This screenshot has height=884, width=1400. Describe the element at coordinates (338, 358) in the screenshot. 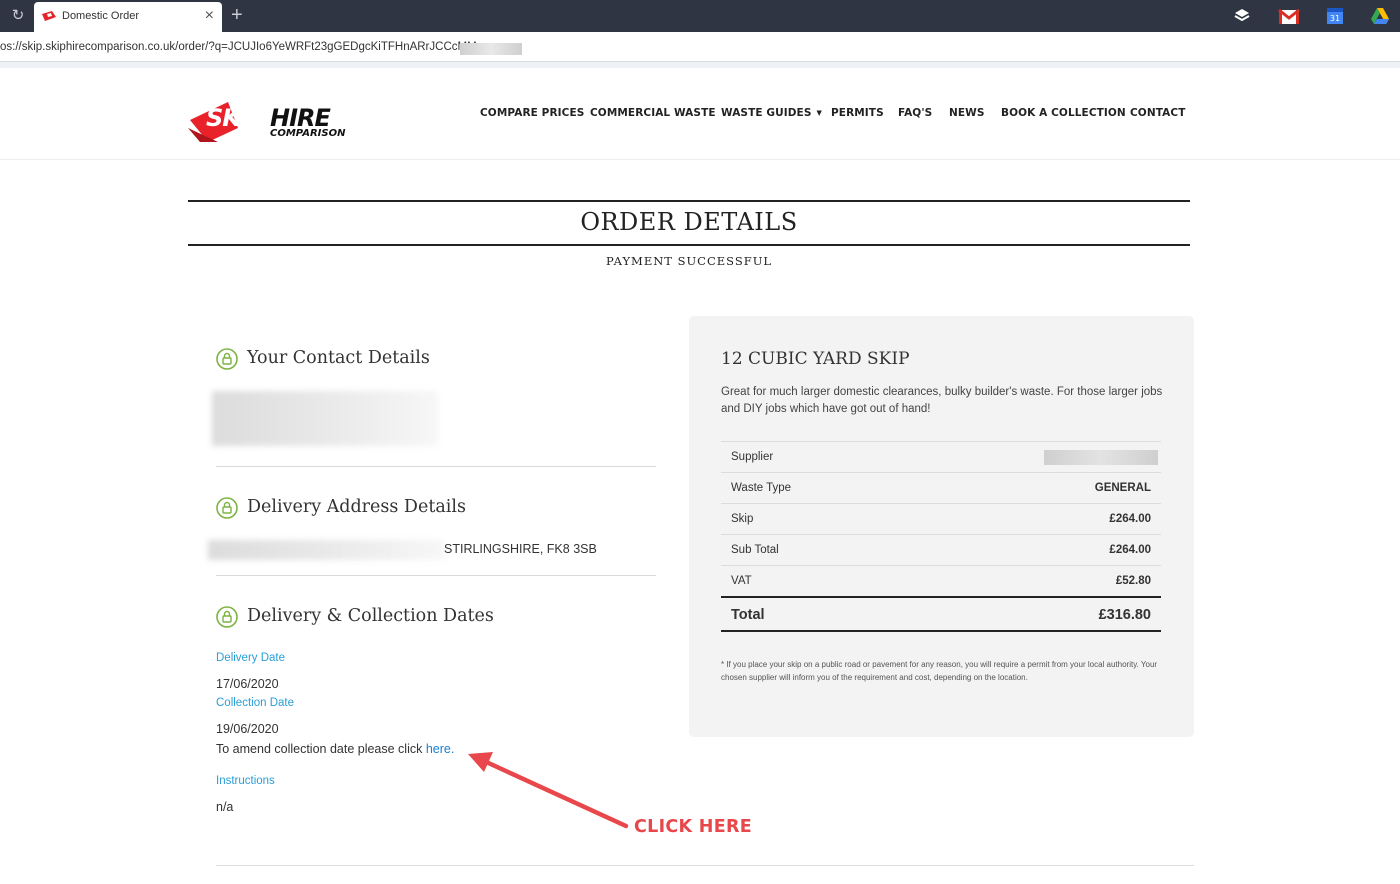

I see `contact-details-title: Your Contact Details` at that location.